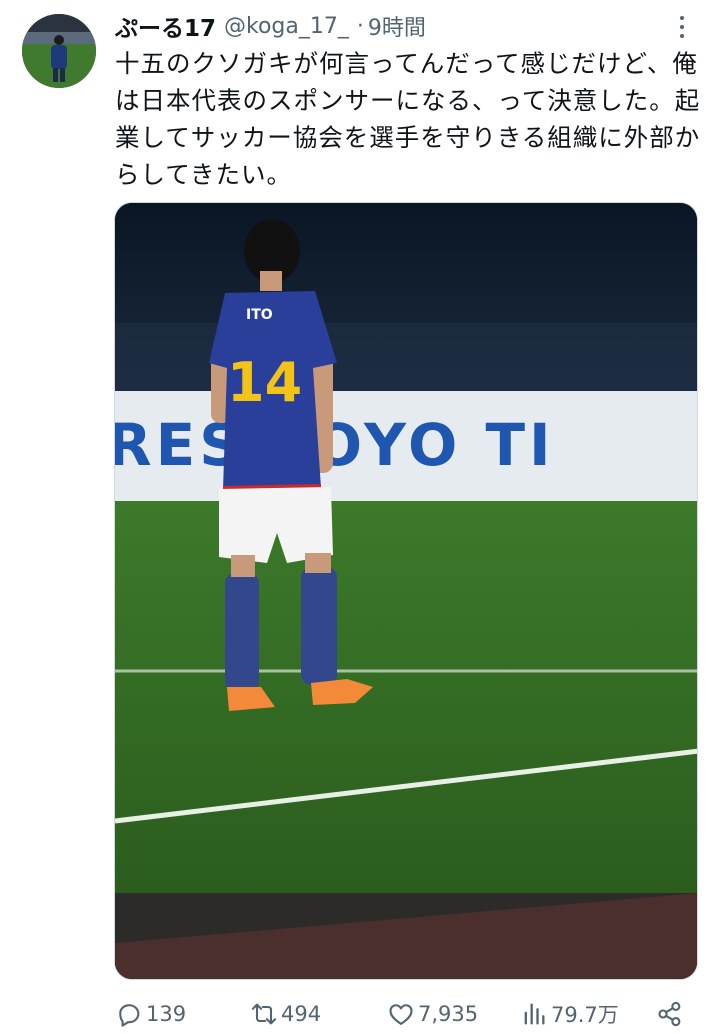 The height and width of the screenshot is (1033, 720). I want to click on reply-button: 139, so click(150, 1014).